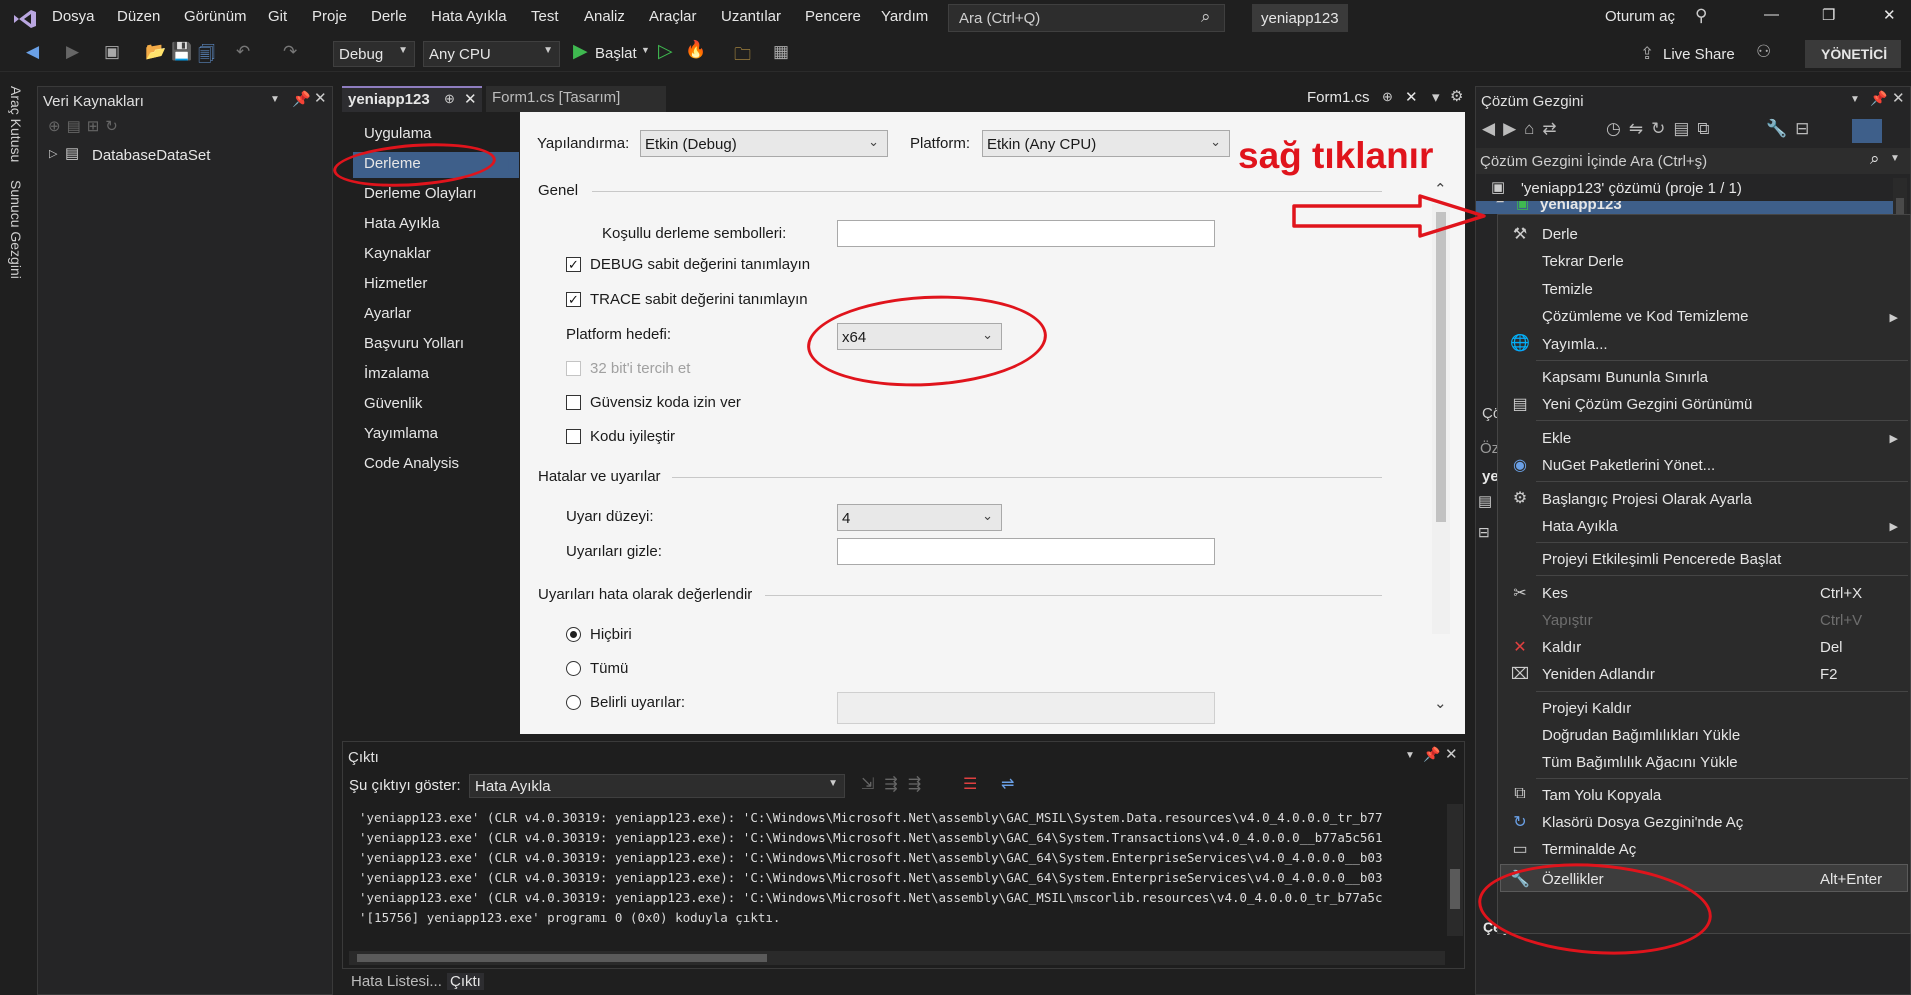 Image resolution: width=1911 pixels, height=995 pixels. What do you see at coordinates (1561, 647) in the screenshot?
I see `menu-remove-item: Kaldır` at bounding box center [1561, 647].